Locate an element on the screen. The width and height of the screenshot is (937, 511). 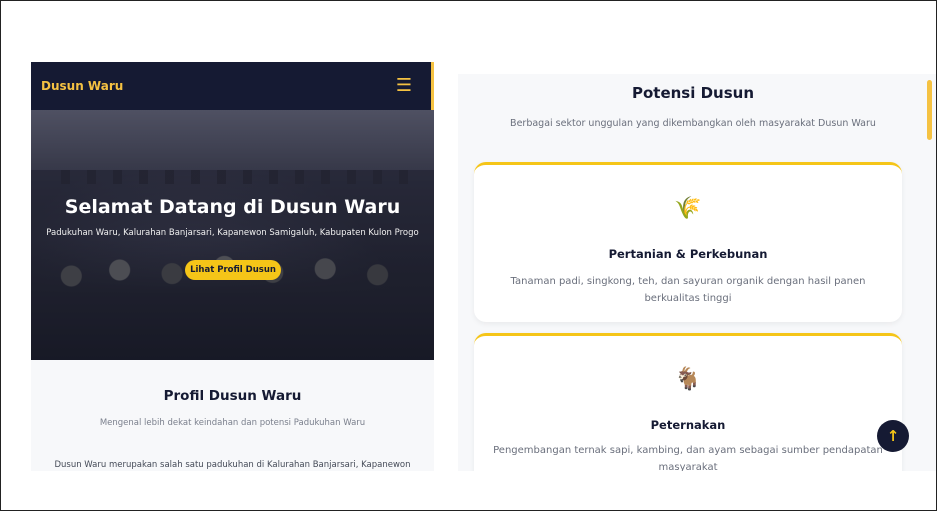
card-title: Pertanian & Perkebunan is located at coordinates (688, 254).